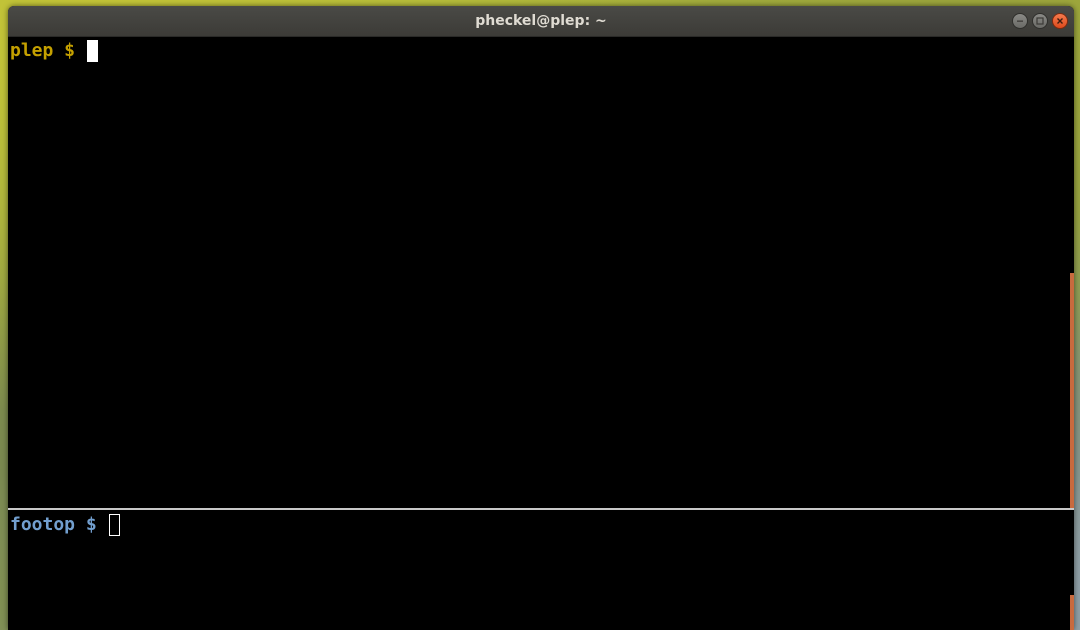 The height and width of the screenshot is (630, 1080). I want to click on prompt-line-bottom: footop $, so click(65, 525).